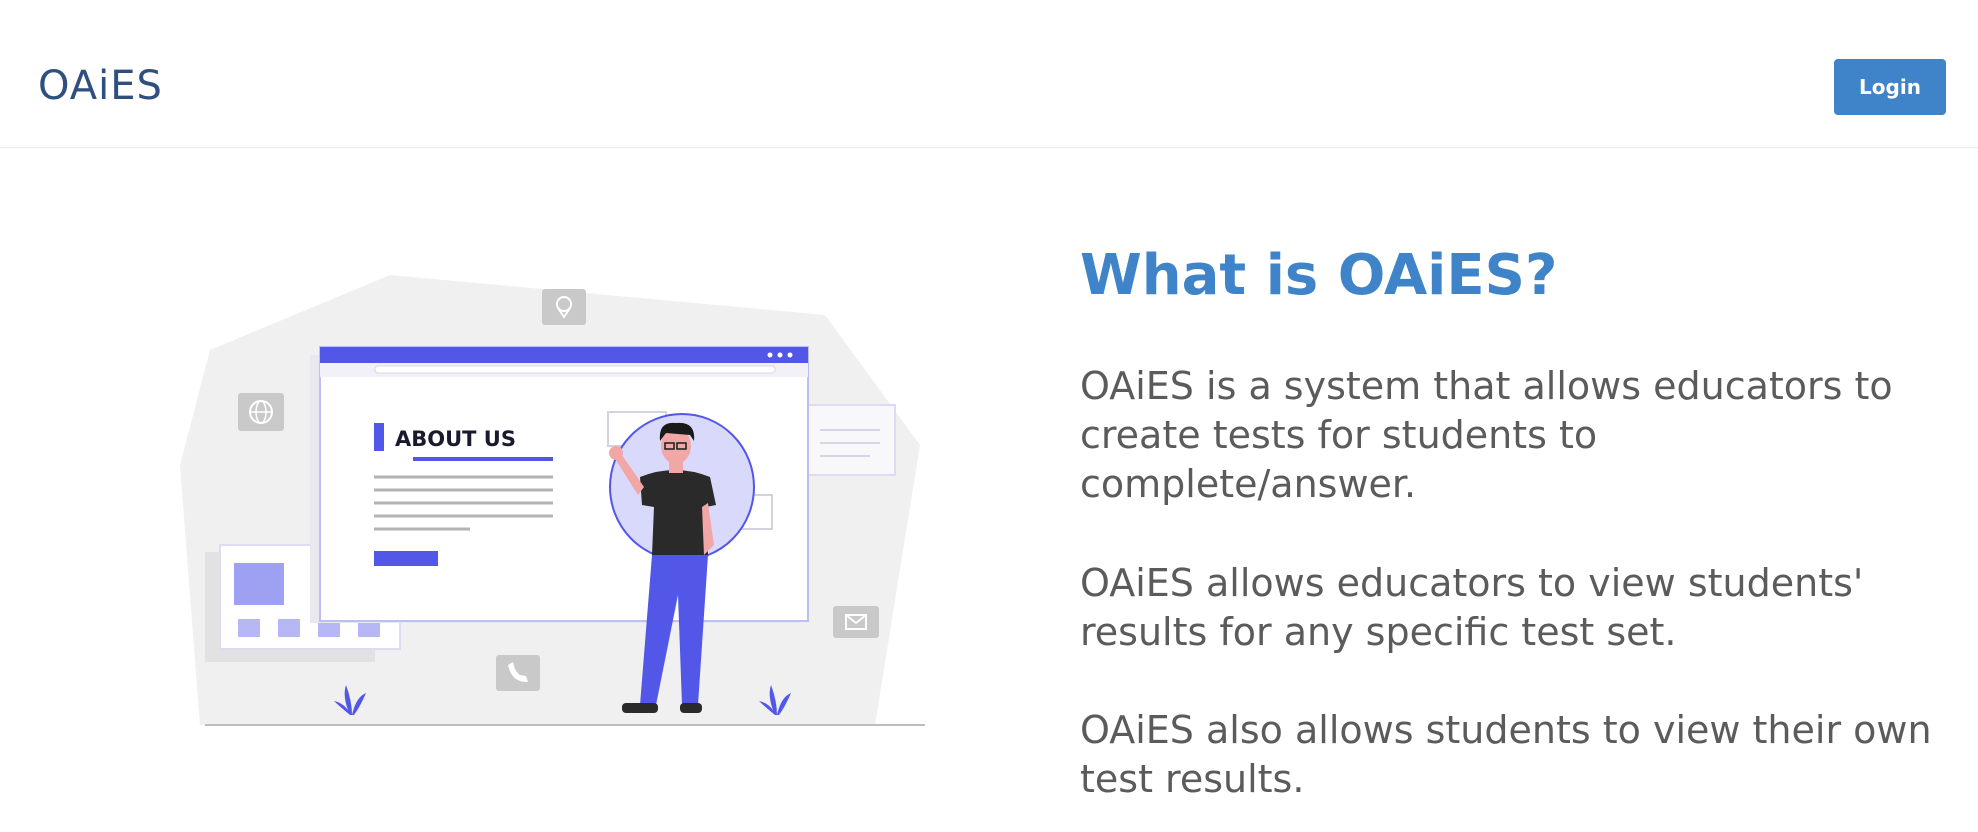 This screenshot has height=832, width=1978. What do you see at coordinates (455, 439) in the screenshot?
I see `about-us-heading: ABOUT US` at bounding box center [455, 439].